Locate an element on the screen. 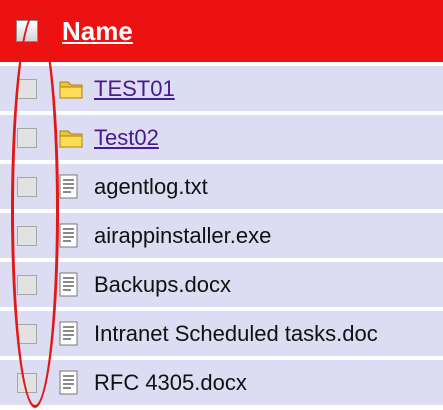 This screenshot has height=410, width=443. table-row: RFC 4305.docx is located at coordinates (221, 381).